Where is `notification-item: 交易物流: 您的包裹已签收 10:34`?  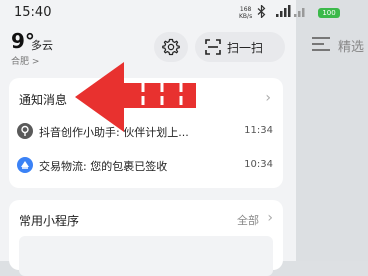 notification-item: 交易物流: 您的包裹已签收 10:34 is located at coordinates (146, 165).